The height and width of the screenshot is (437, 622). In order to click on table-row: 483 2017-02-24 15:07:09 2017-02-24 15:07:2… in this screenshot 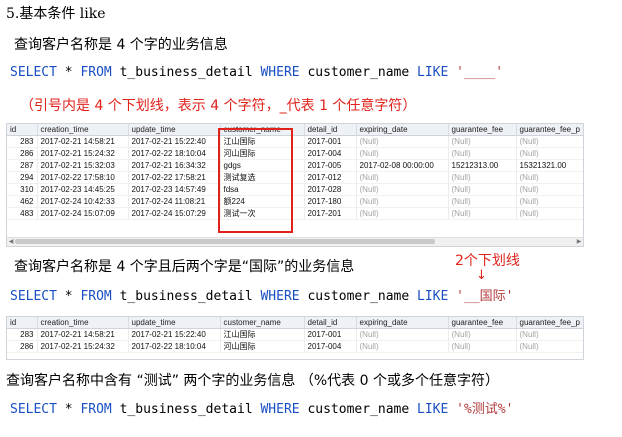, I will do `click(295, 213)`.